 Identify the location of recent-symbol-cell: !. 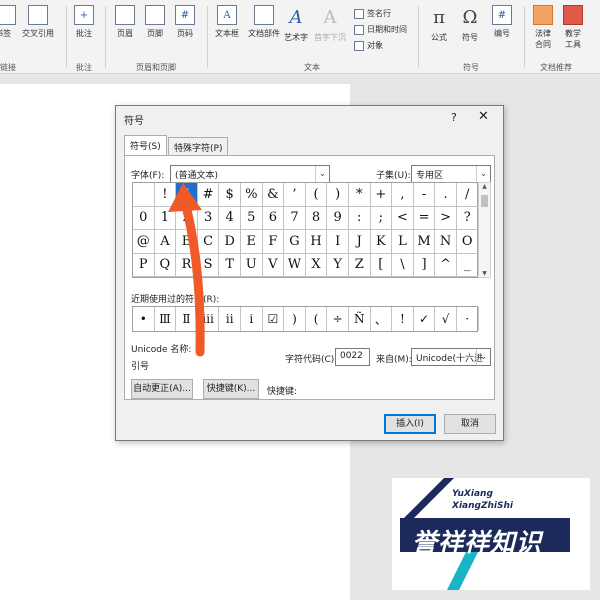
(403, 319).